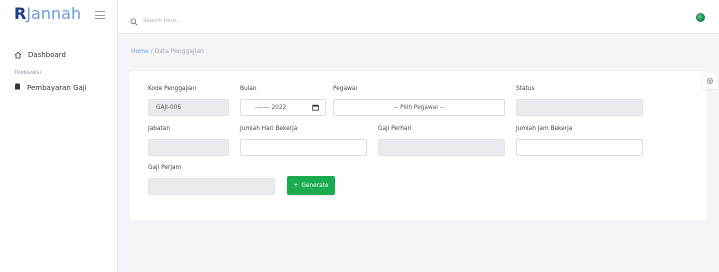  What do you see at coordinates (134, 20) in the screenshot?
I see `search-icon` at bounding box center [134, 20].